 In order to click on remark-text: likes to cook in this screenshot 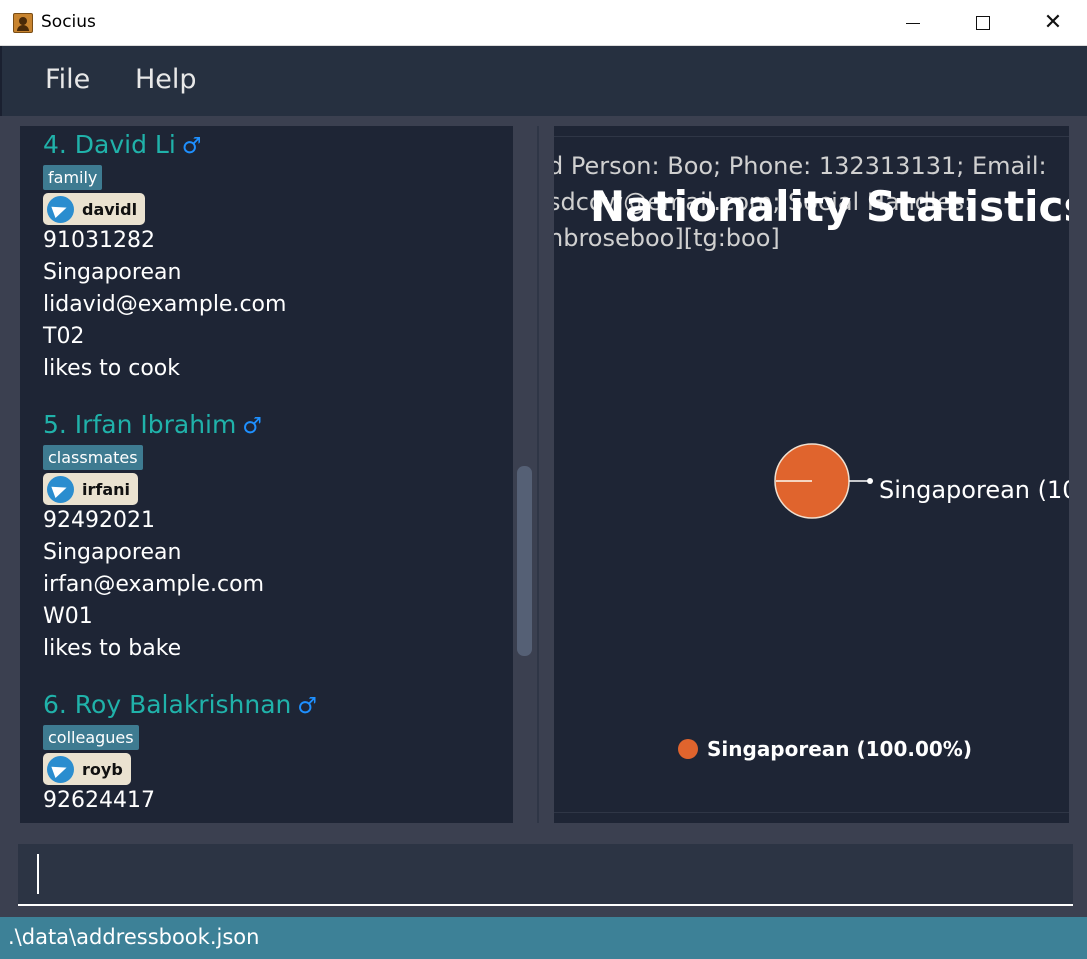, I will do `click(112, 368)`.